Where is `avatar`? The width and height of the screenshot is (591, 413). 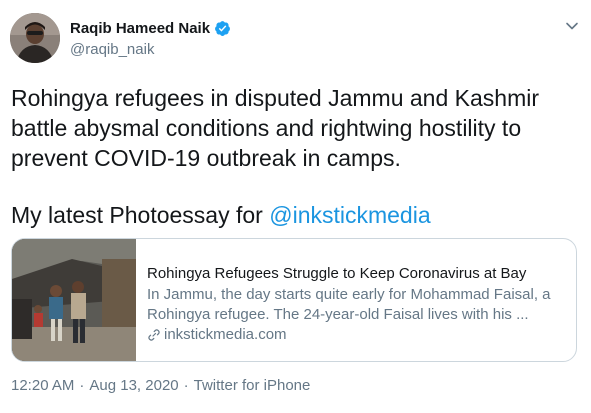
avatar is located at coordinates (35, 38).